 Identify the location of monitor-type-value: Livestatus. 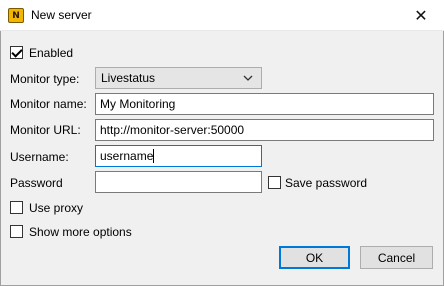
(128, 78).